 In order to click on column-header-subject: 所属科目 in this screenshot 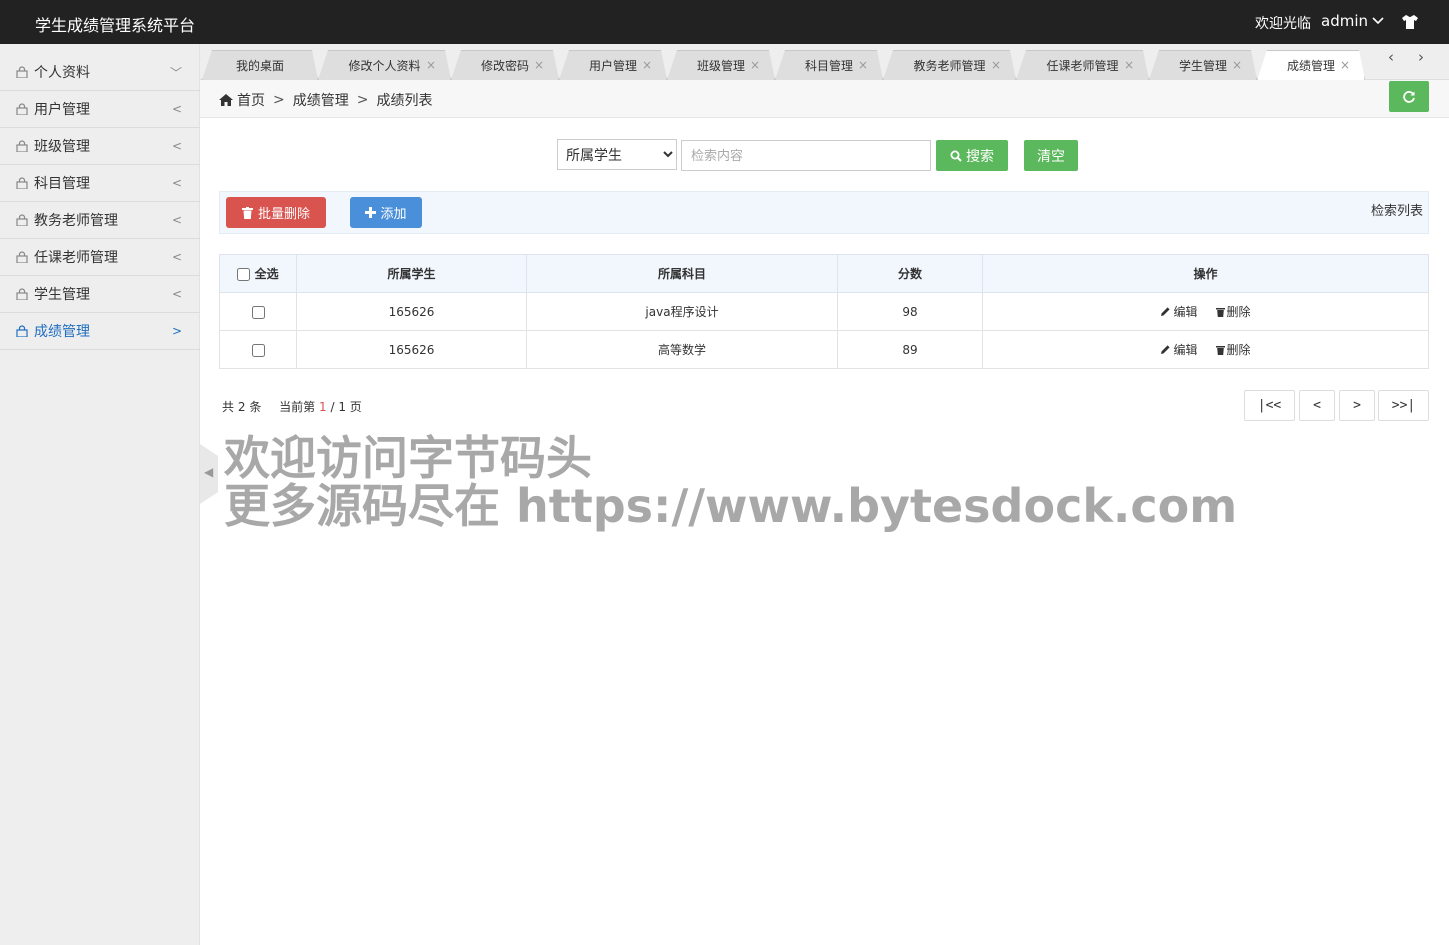, I will do `click(682, 273)`.